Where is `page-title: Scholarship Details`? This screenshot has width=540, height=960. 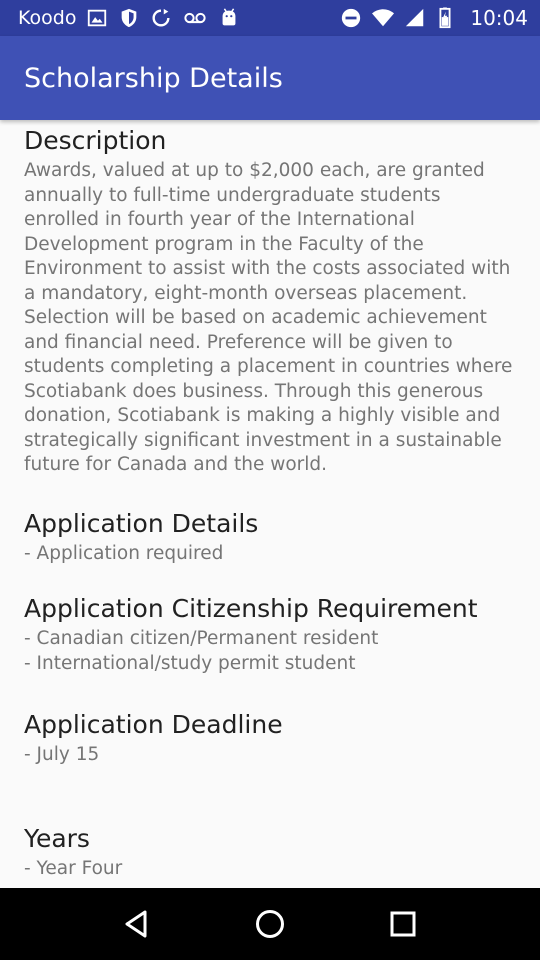
page-title: Scholarship Details is located at coordinates (153, 78).